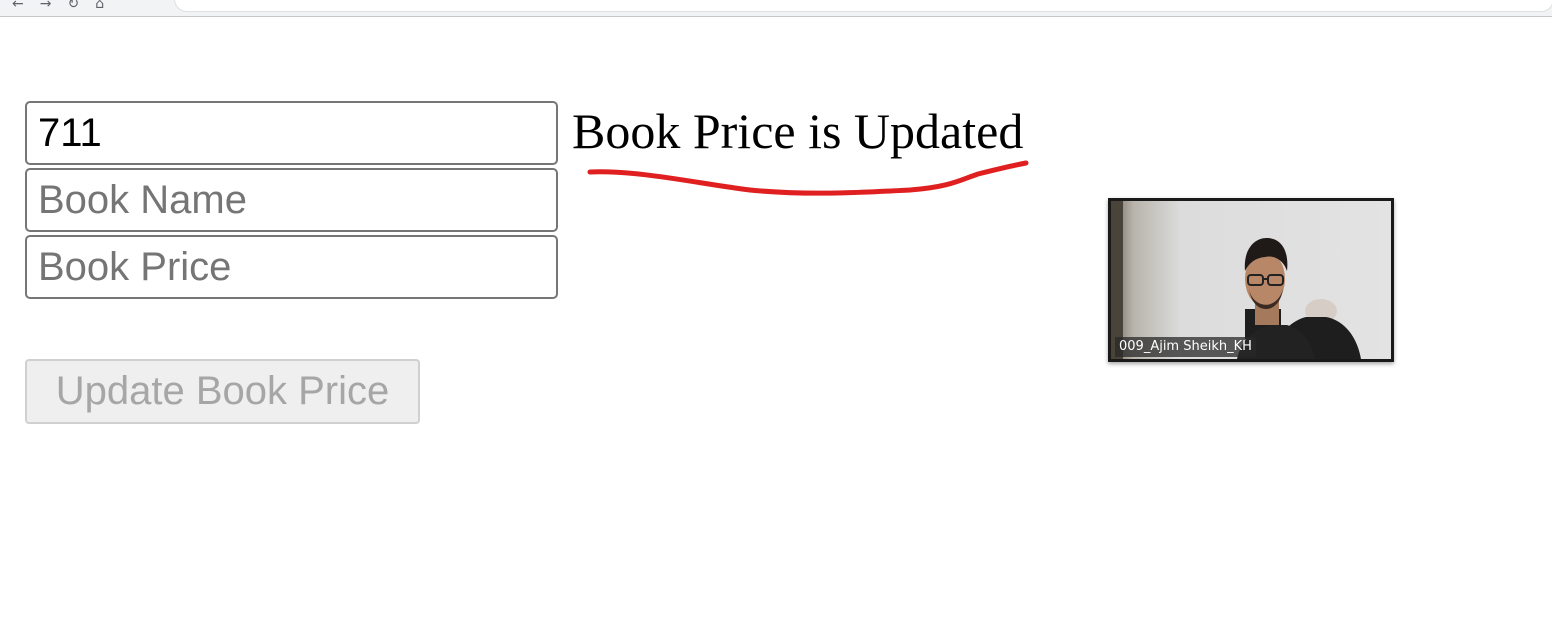  Describe the element at coordinates (1185, 347) in the screenshot. I see `participant-name-label: 009_Ajim Sheikh_KH` at that location.